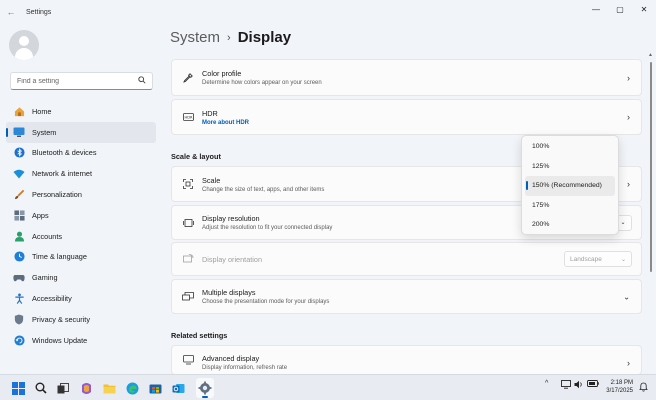 The width and height of the screenshot is (656, 400). I want to click on search-input, so click(77, 81).